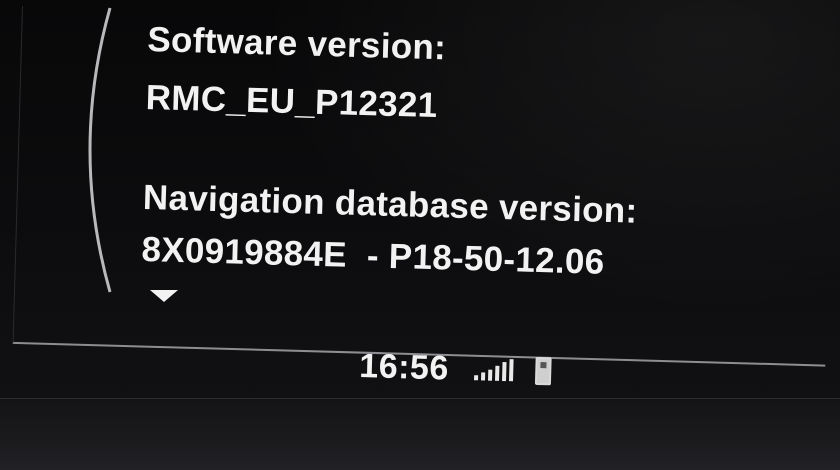 This screenshot has width=840, height=470. I want to click on scroll-down-arrow-icon, so click(164, 296).